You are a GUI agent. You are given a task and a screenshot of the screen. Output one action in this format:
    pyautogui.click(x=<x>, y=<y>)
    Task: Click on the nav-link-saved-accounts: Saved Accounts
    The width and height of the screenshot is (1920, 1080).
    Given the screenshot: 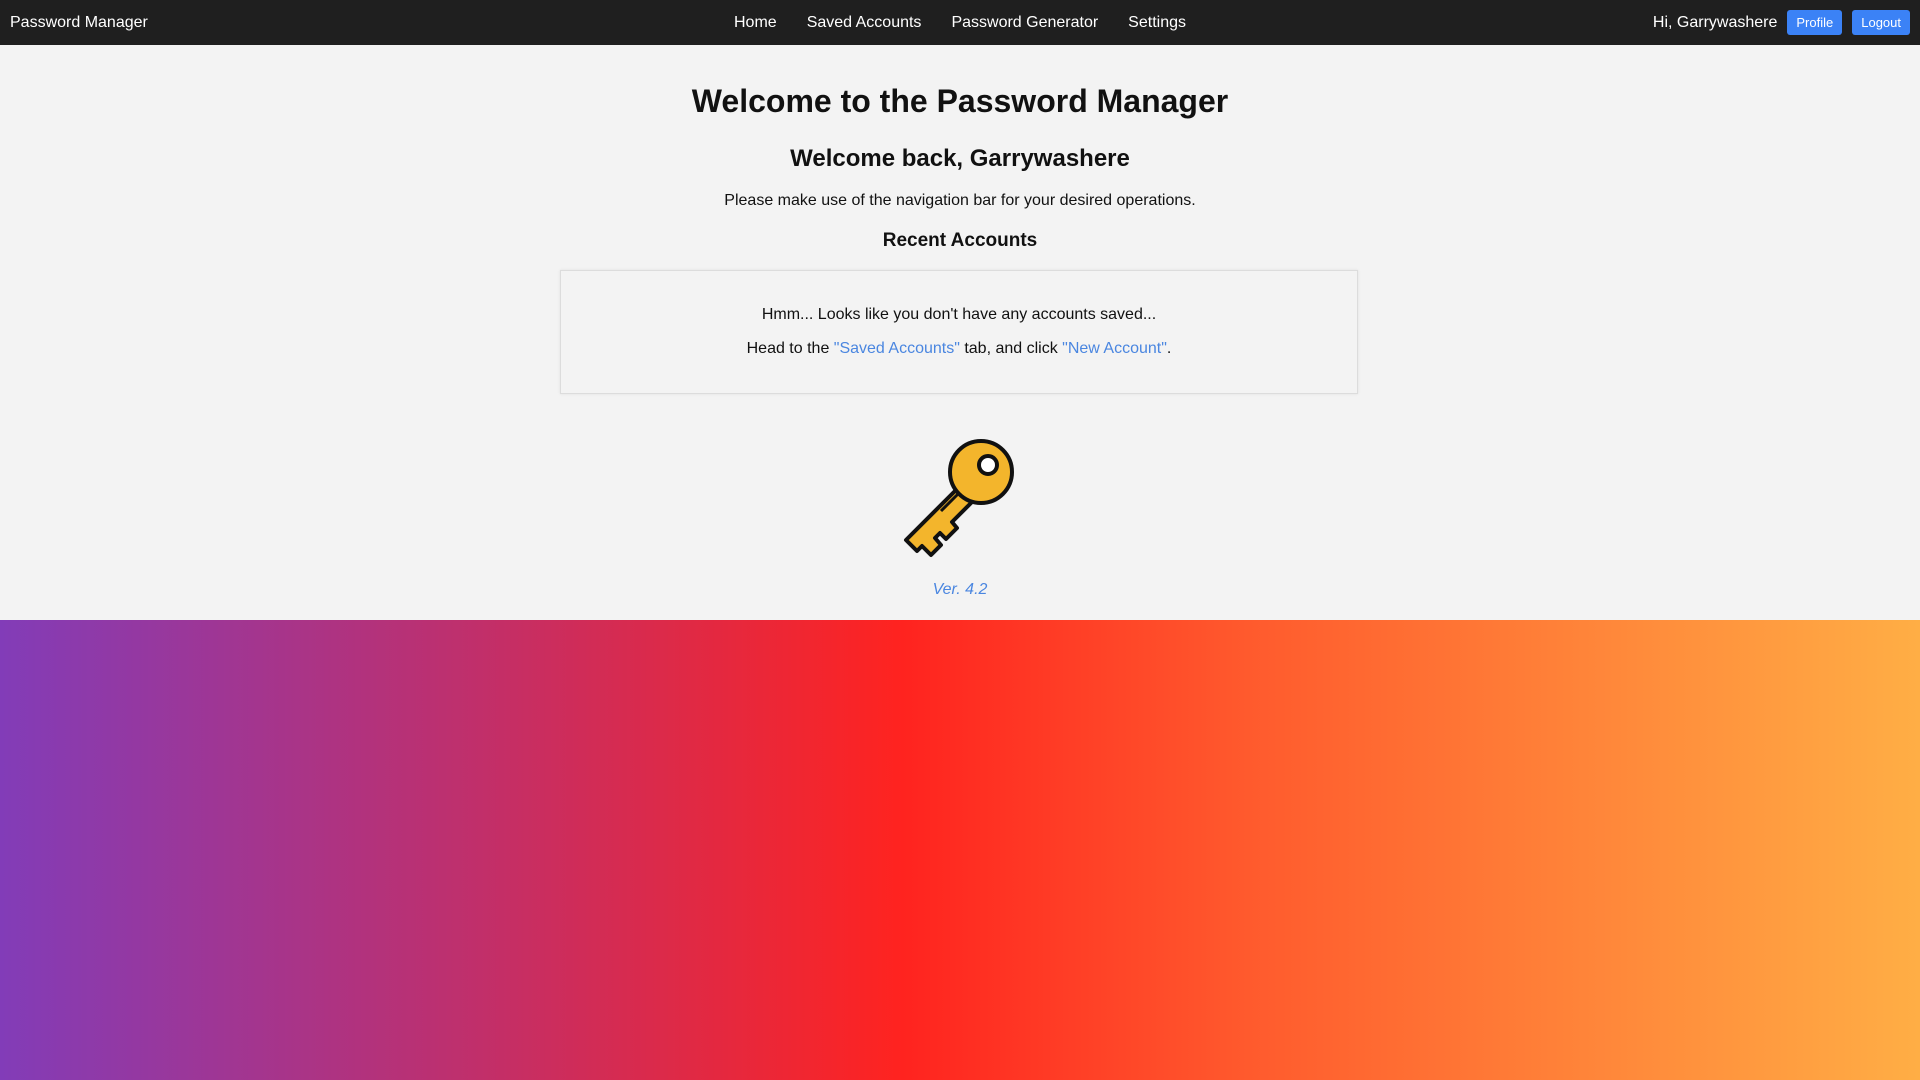 What is the action you would take?
    pyautogui.click(x=864, y=22)
    